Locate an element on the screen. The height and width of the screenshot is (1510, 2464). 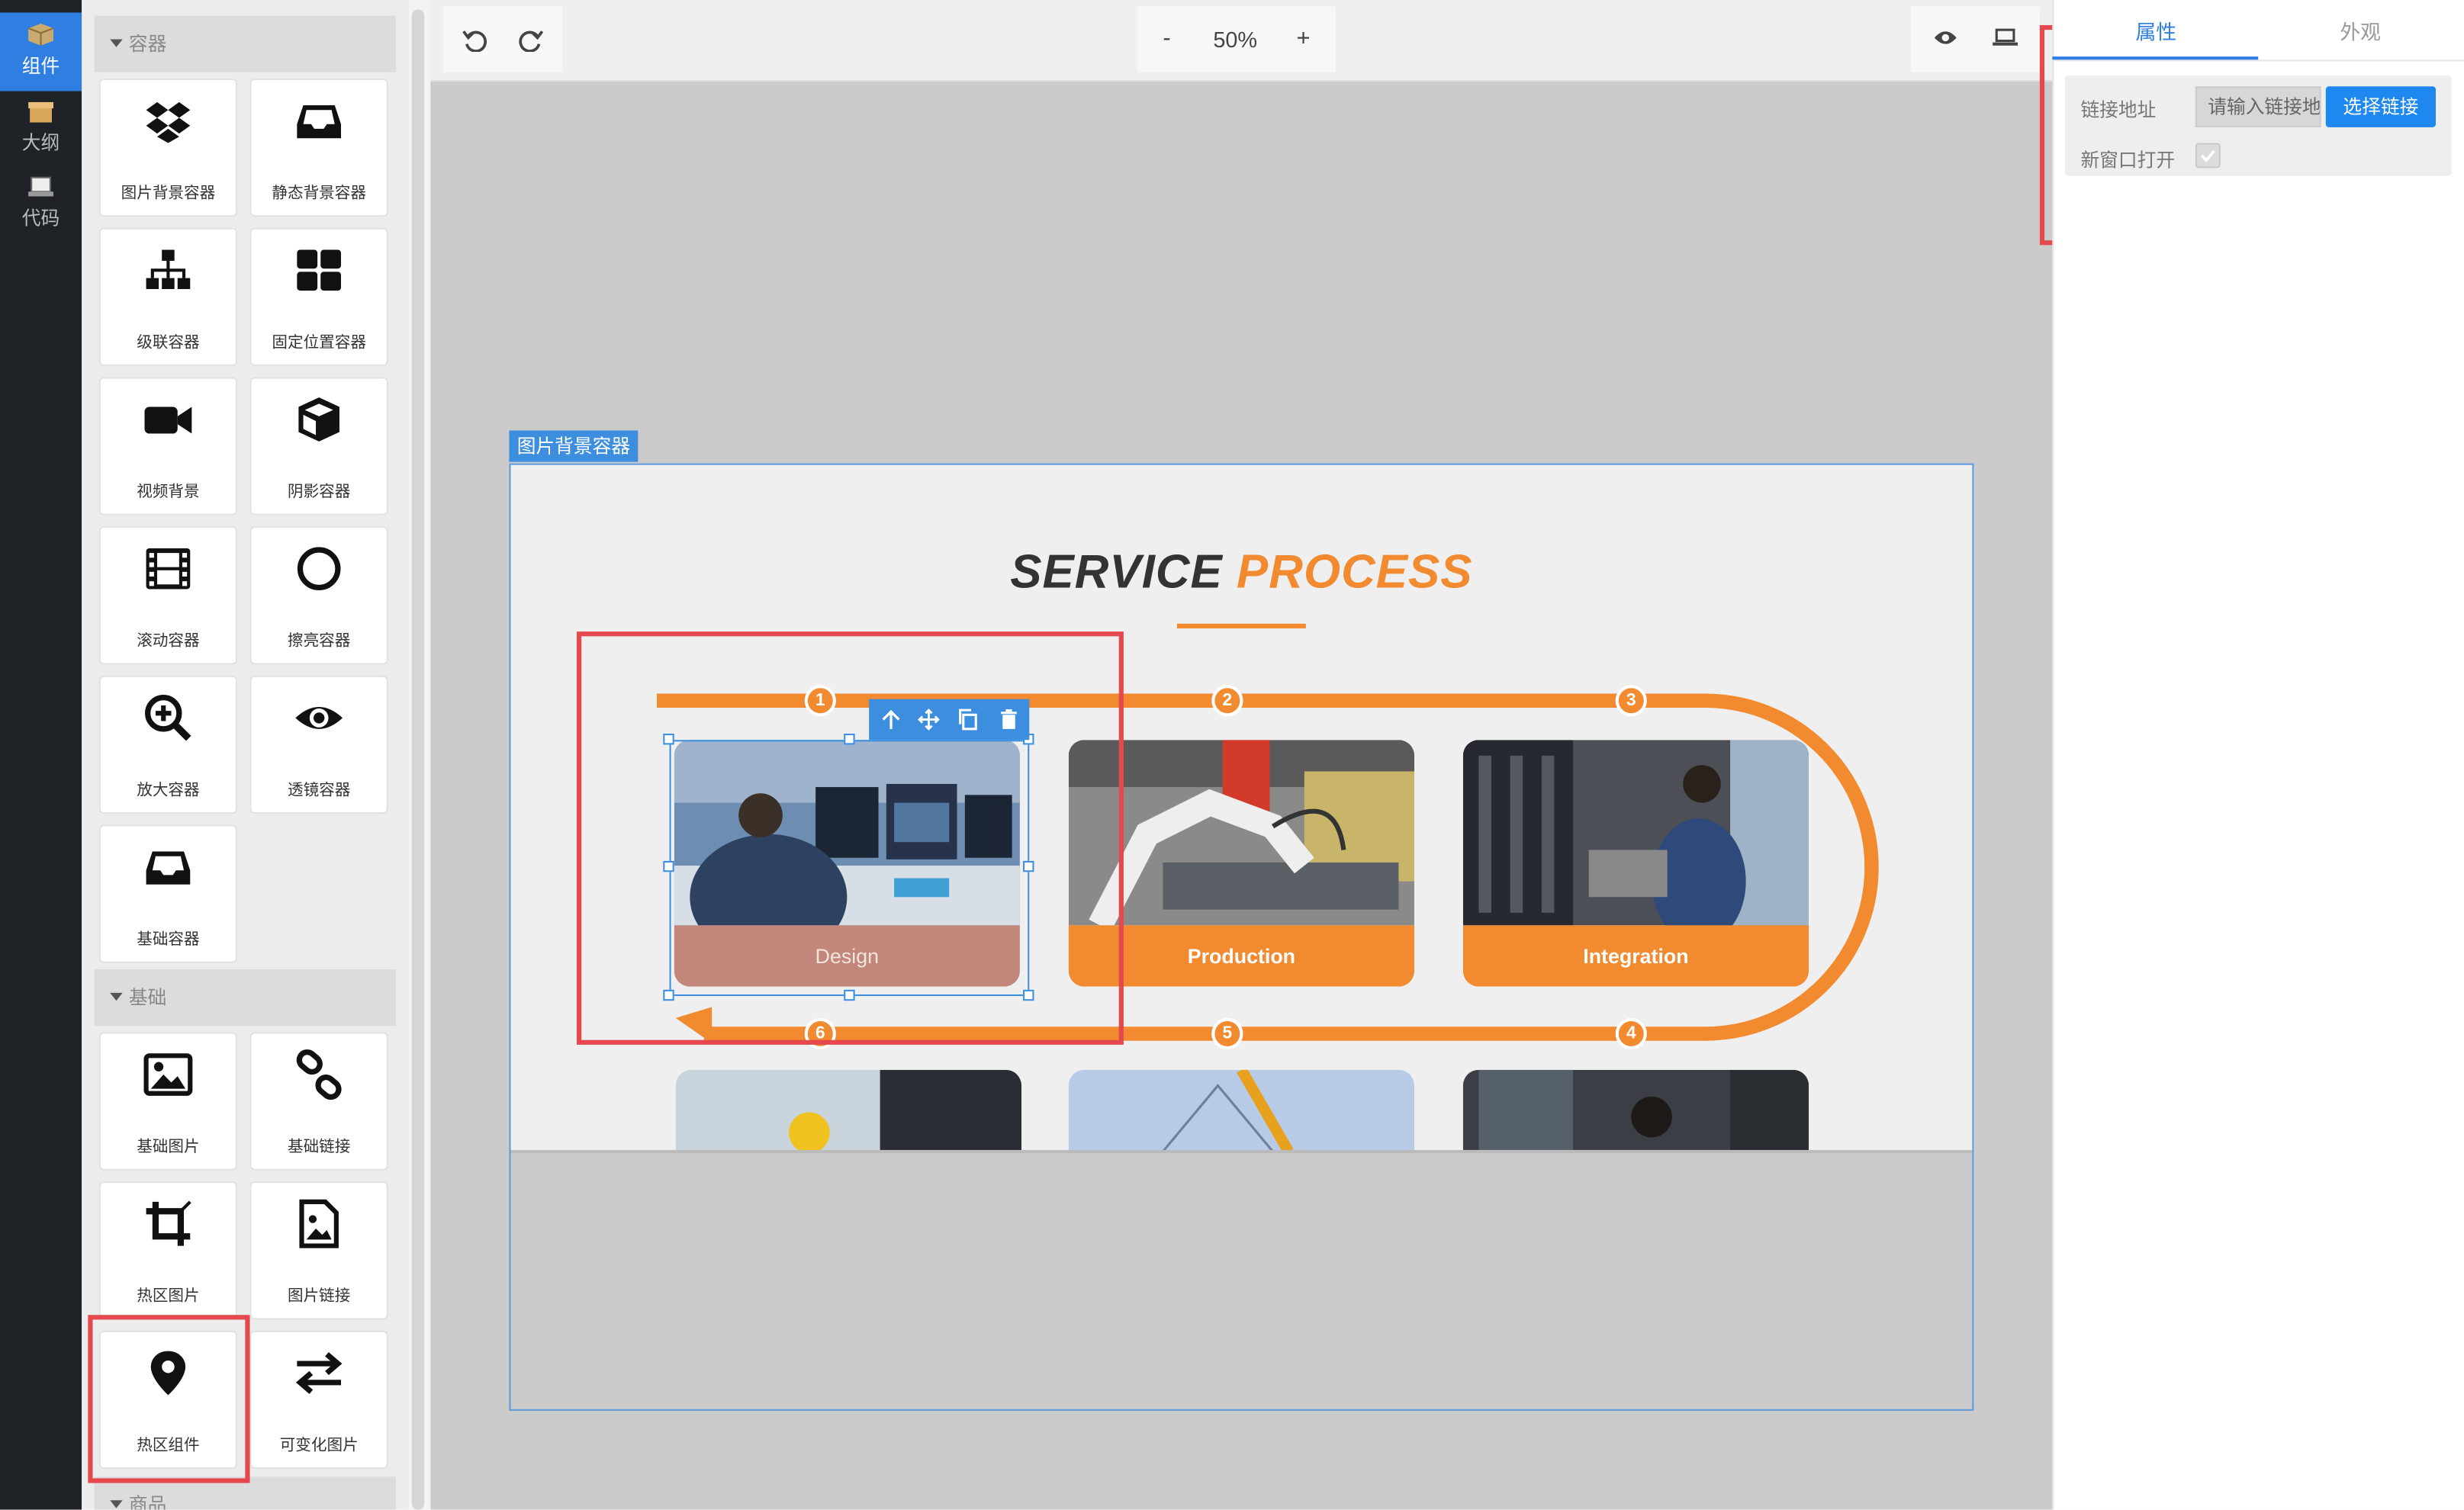
image-icon is located at coordinates (168, 1074).